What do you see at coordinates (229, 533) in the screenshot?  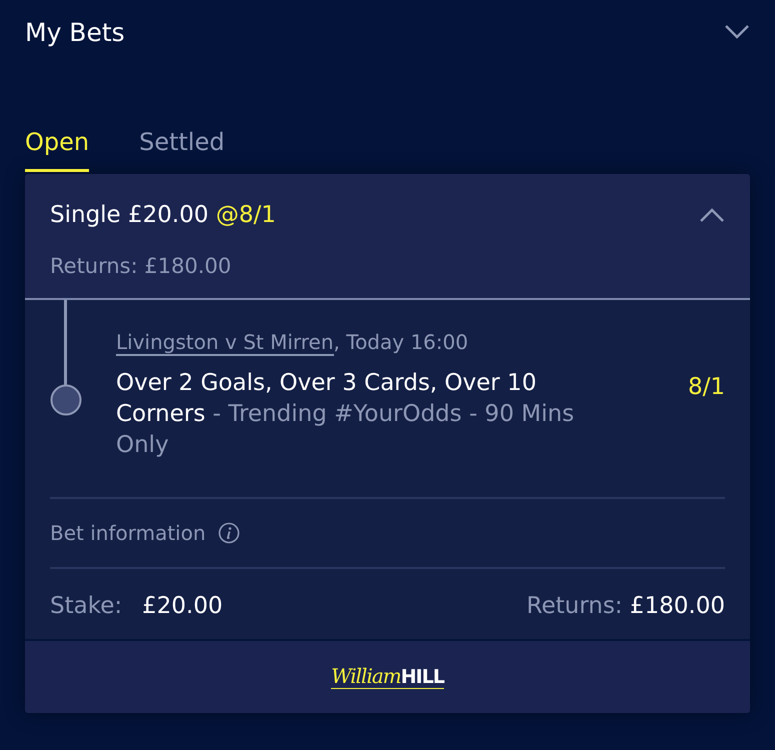 I see `info-icon` at bounding box center [229, 533].